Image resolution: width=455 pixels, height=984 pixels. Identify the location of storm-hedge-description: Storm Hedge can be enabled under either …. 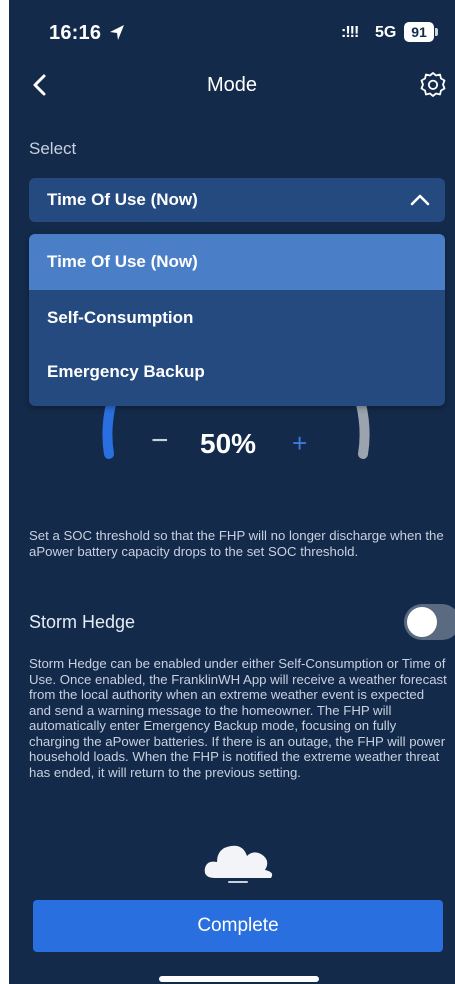
(238, 718).